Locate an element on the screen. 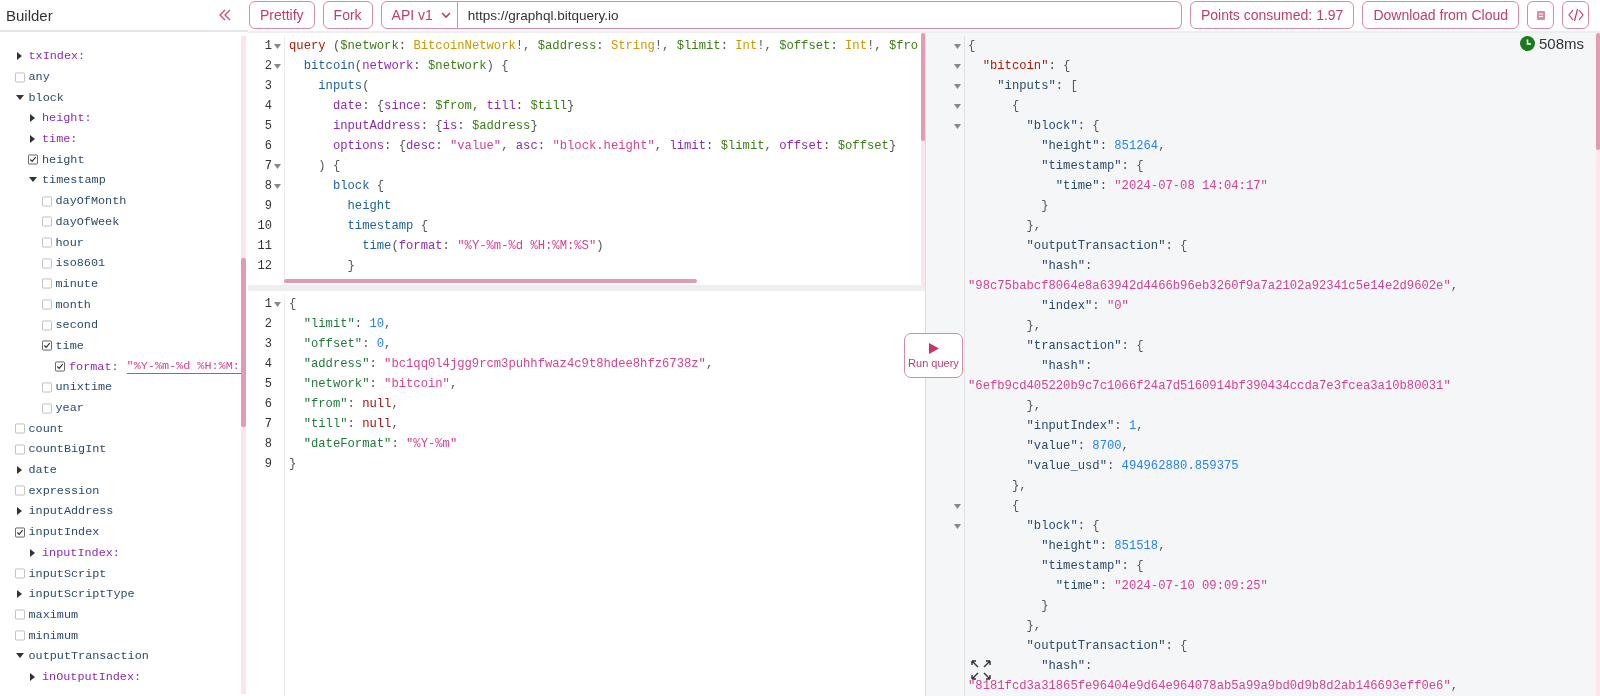 This screenshot has height=696, width=1600. points-consumed-button: Points consumed: 1.97 is located at coordinates (1272, 15).